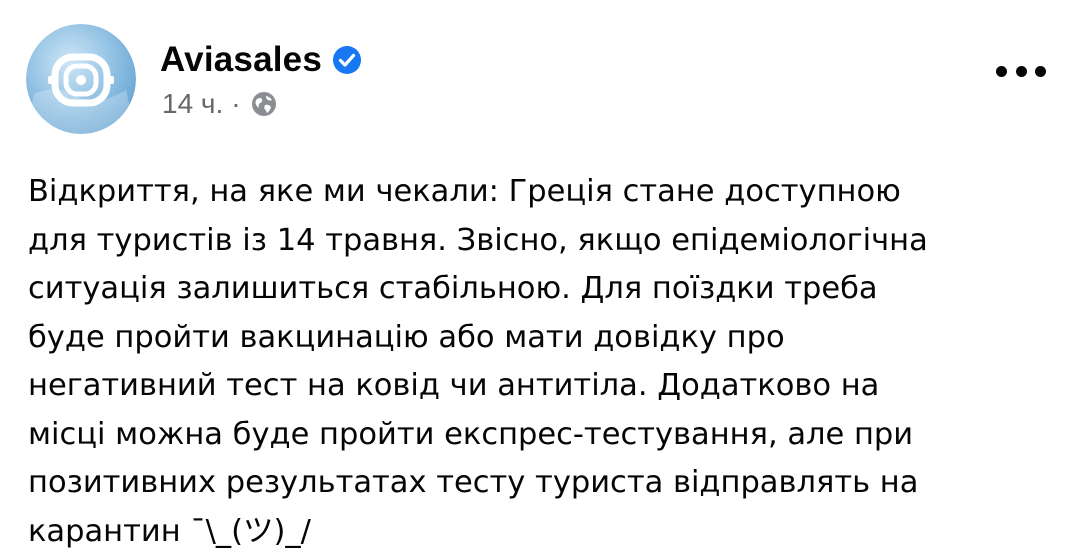 This screenshot has height=559, width=1080. I want to click on porthole-logo-icon, so click(81, 79).